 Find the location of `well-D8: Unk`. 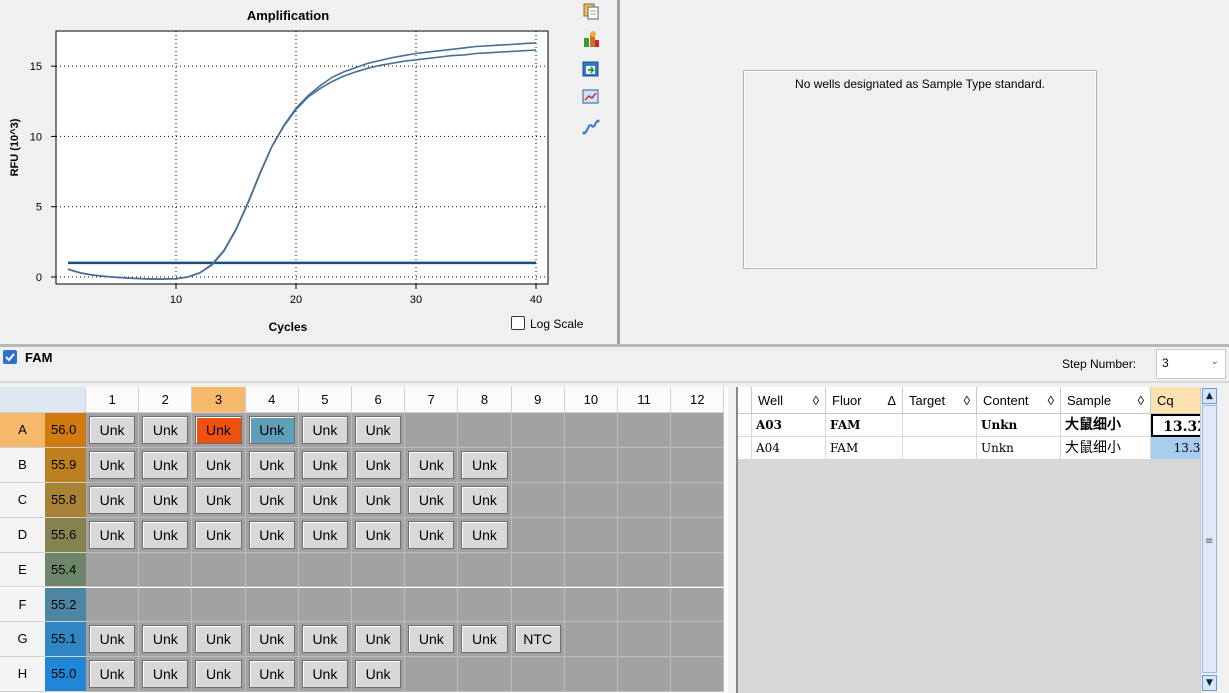

well-D8: Unk is located at coordinates (484, 534).